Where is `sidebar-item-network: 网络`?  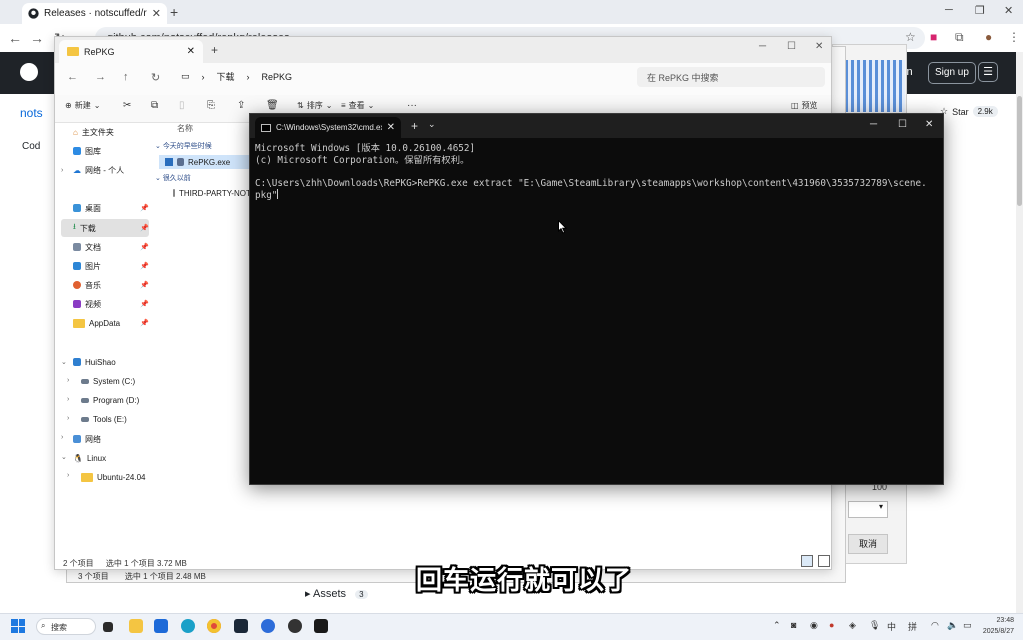 sidebar-item-network: 网络 is located at coordinates (105, 439).